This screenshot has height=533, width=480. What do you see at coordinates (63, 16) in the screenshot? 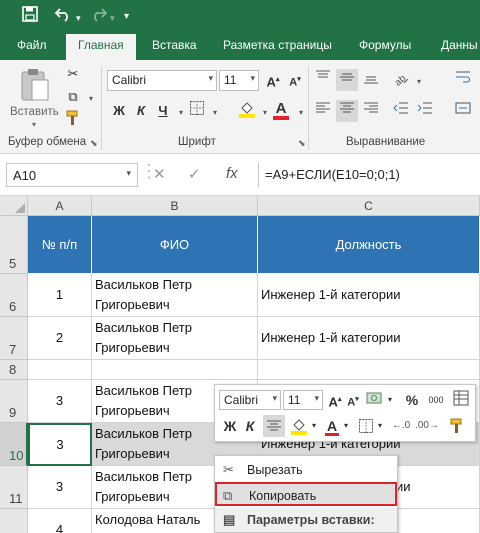
I see `undo-icon` at bounding box center [63, 16].